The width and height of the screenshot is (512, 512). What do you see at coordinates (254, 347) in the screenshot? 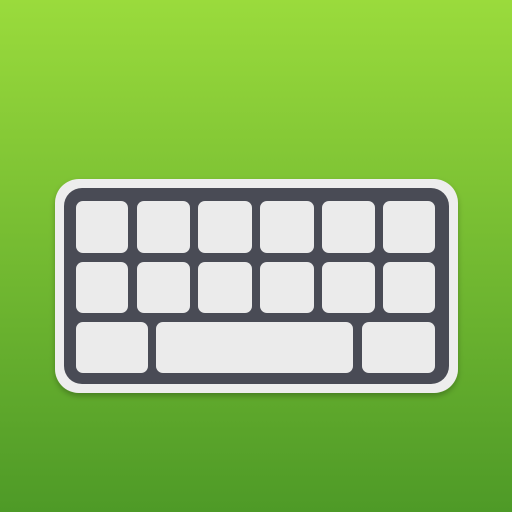
I see `key-spacebar` at bounding box center [254, 347].